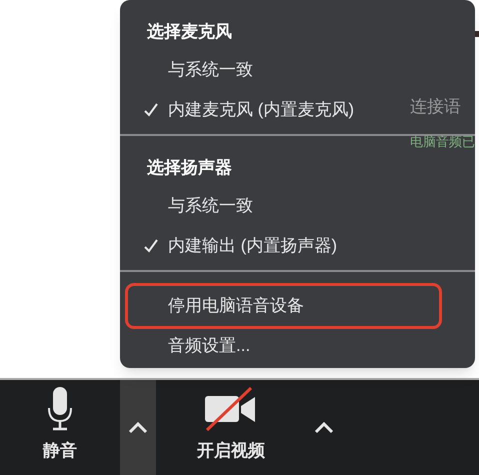 Image resolution: width=479 pixels, height=475 pixels. What do you see at coordinates (60, 409) in the screenshot?
I see `microphone-icon` at bounding box center [60, 409].